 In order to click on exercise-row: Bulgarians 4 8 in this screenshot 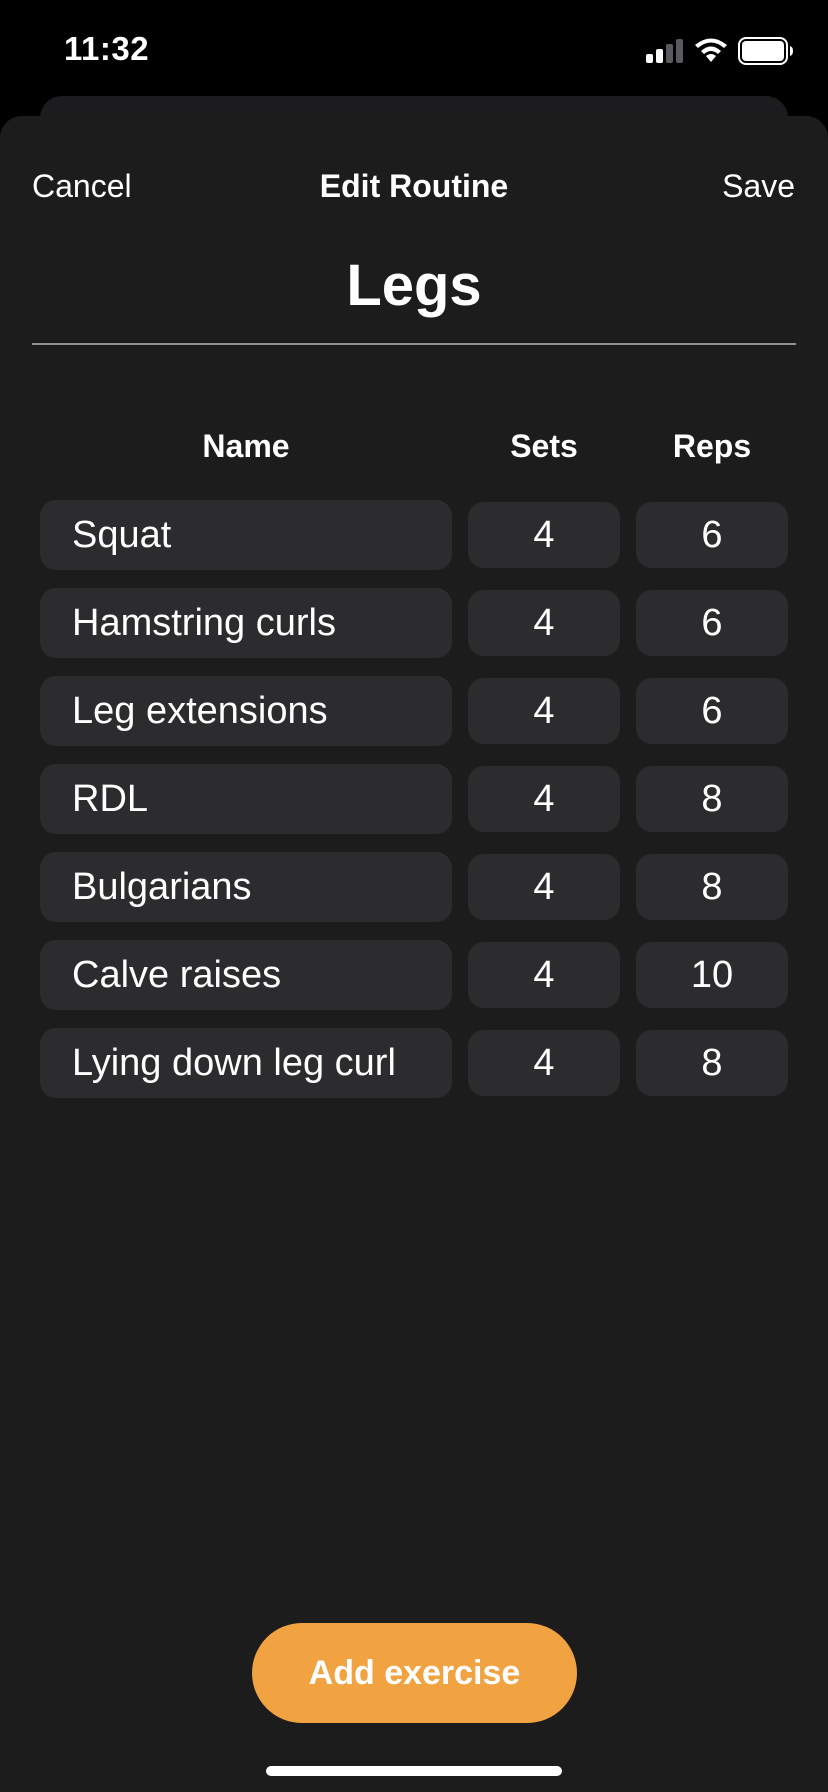, I will do `click(414, 887)`.